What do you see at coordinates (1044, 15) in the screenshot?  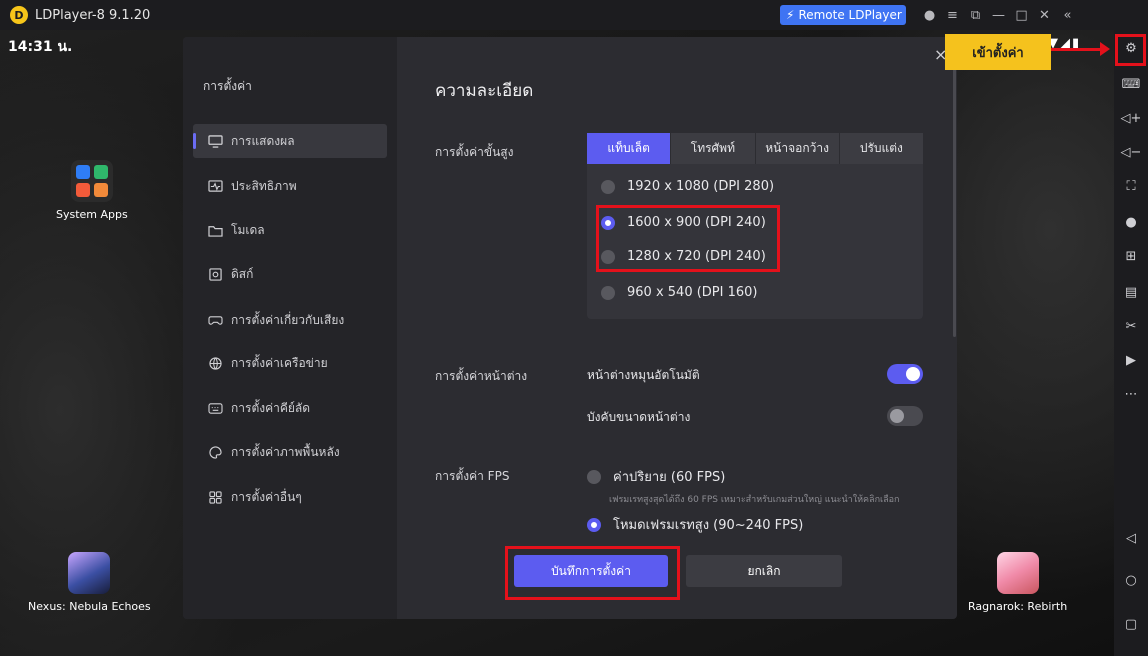 I see `close-icon: ✕` at bounding box center [1044, 15].